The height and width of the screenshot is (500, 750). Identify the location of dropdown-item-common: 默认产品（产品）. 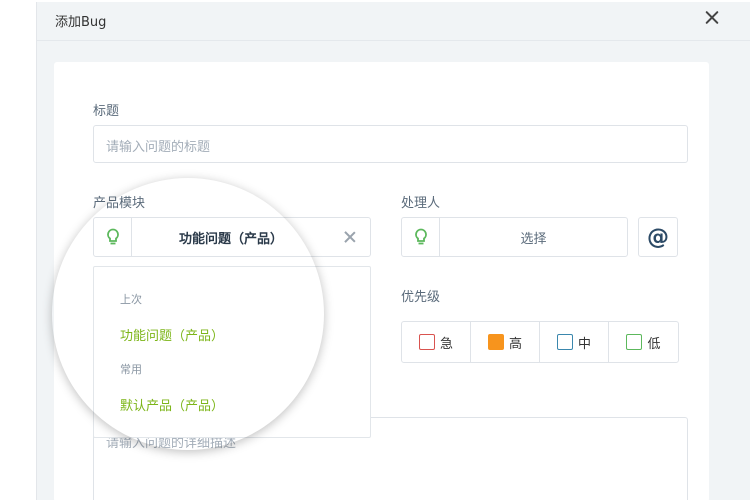
(172, 404).